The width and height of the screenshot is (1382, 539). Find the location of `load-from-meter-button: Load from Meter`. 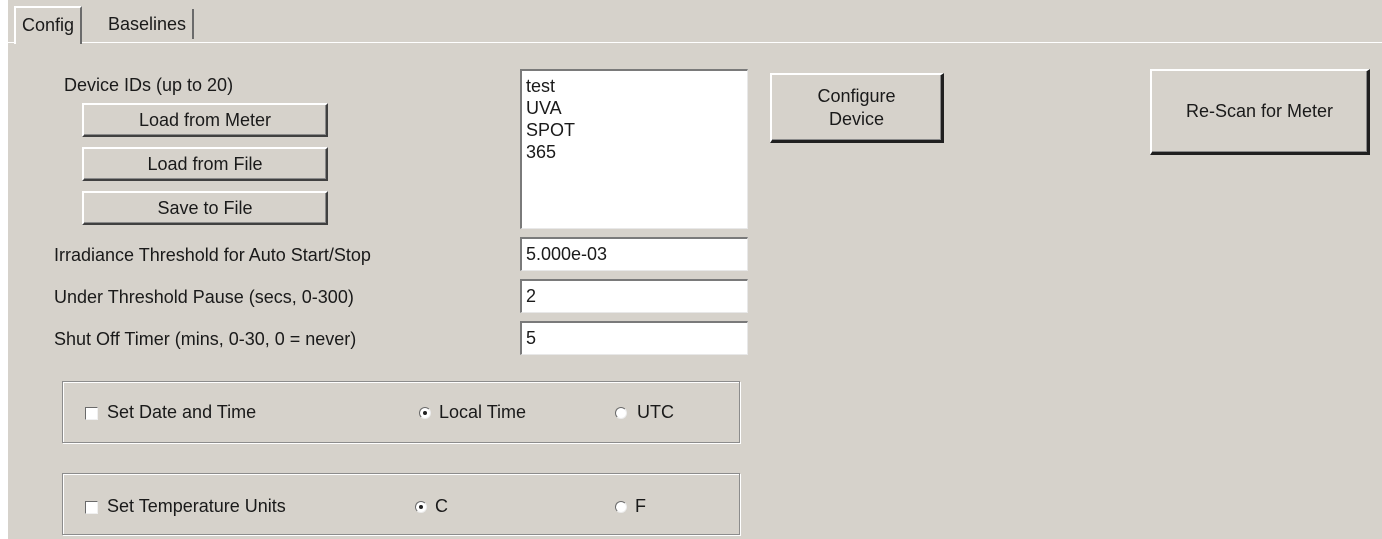

load-from-meter-button: Load from Meter is located at coordinates (205, 120).